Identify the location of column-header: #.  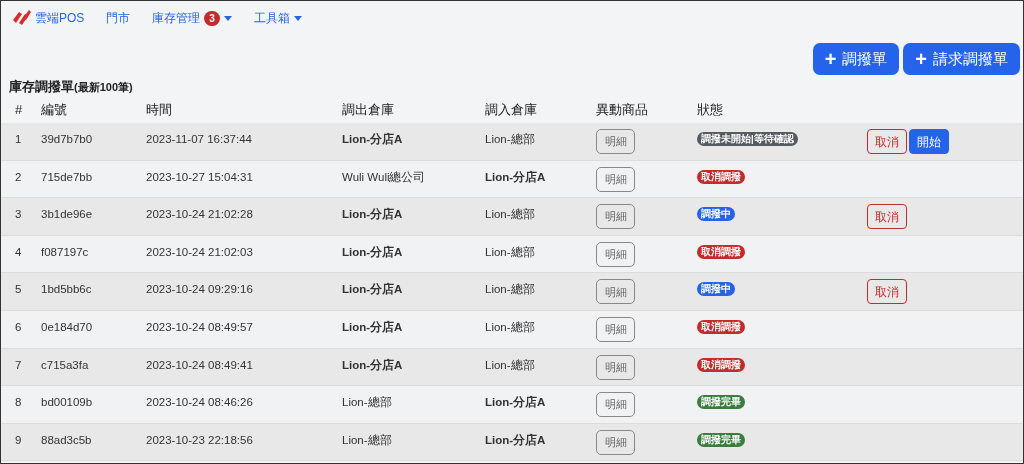
(19, 110).